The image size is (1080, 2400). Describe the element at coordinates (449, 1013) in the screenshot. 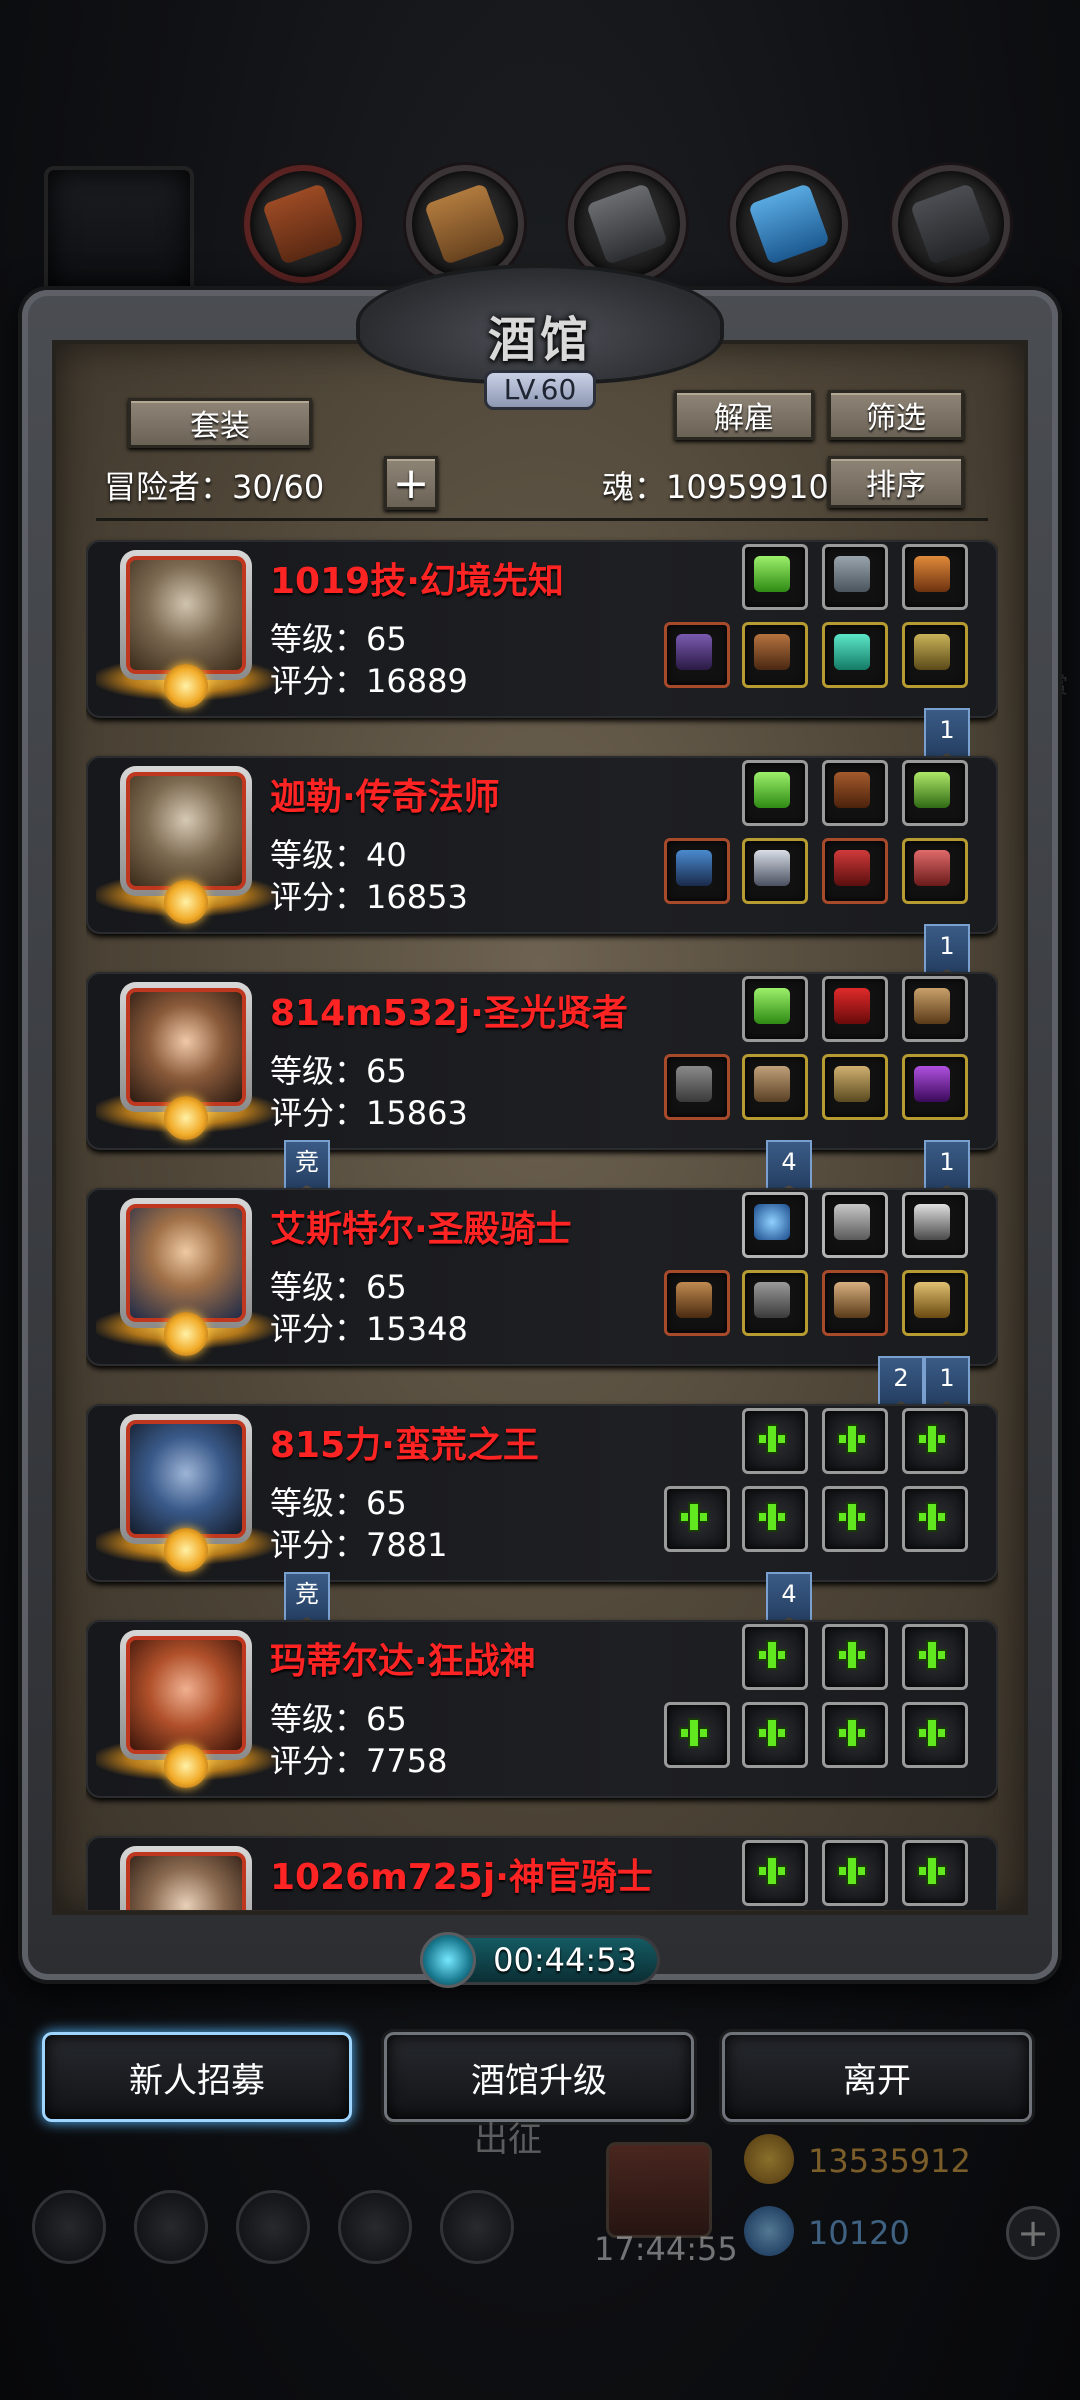

I see `hero-name: 814m532j·圣光贤者` at that location.